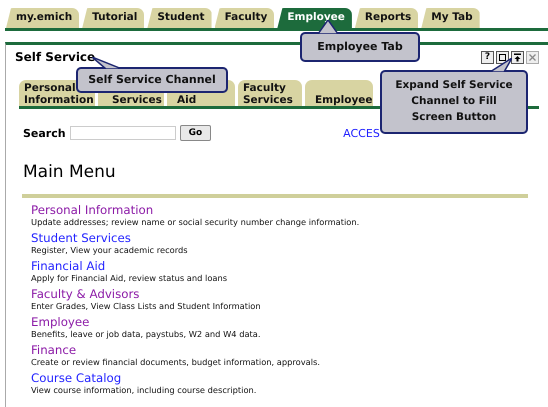 This screenshot has width=548, height=407. I want to click on arrow-up-icon, so click(517, 57).